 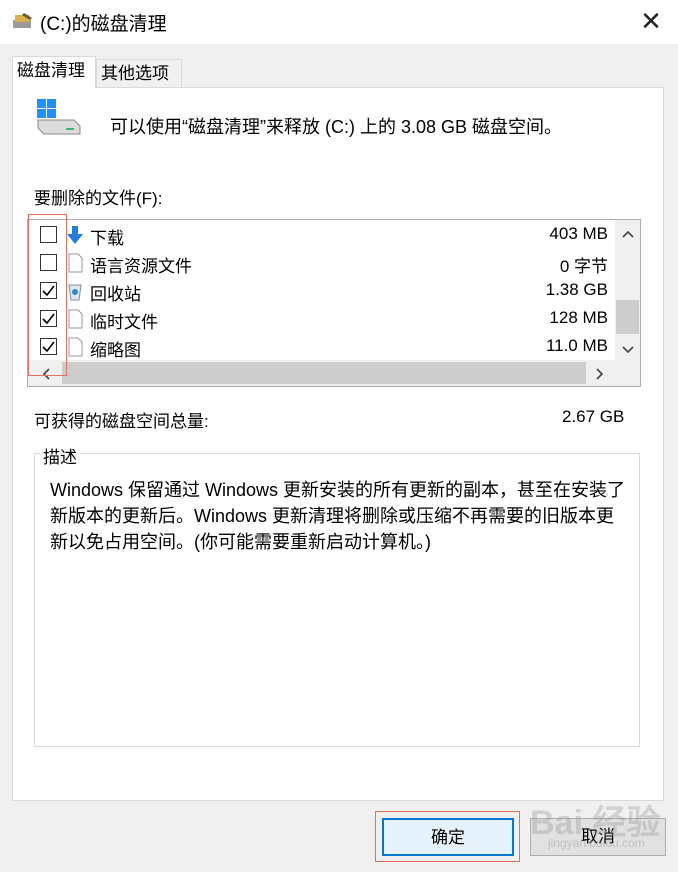 What do you see at coordinates (75, 291) in the screenshot?
I see `recycle-bin-icon` at bounding box center [75, 291].